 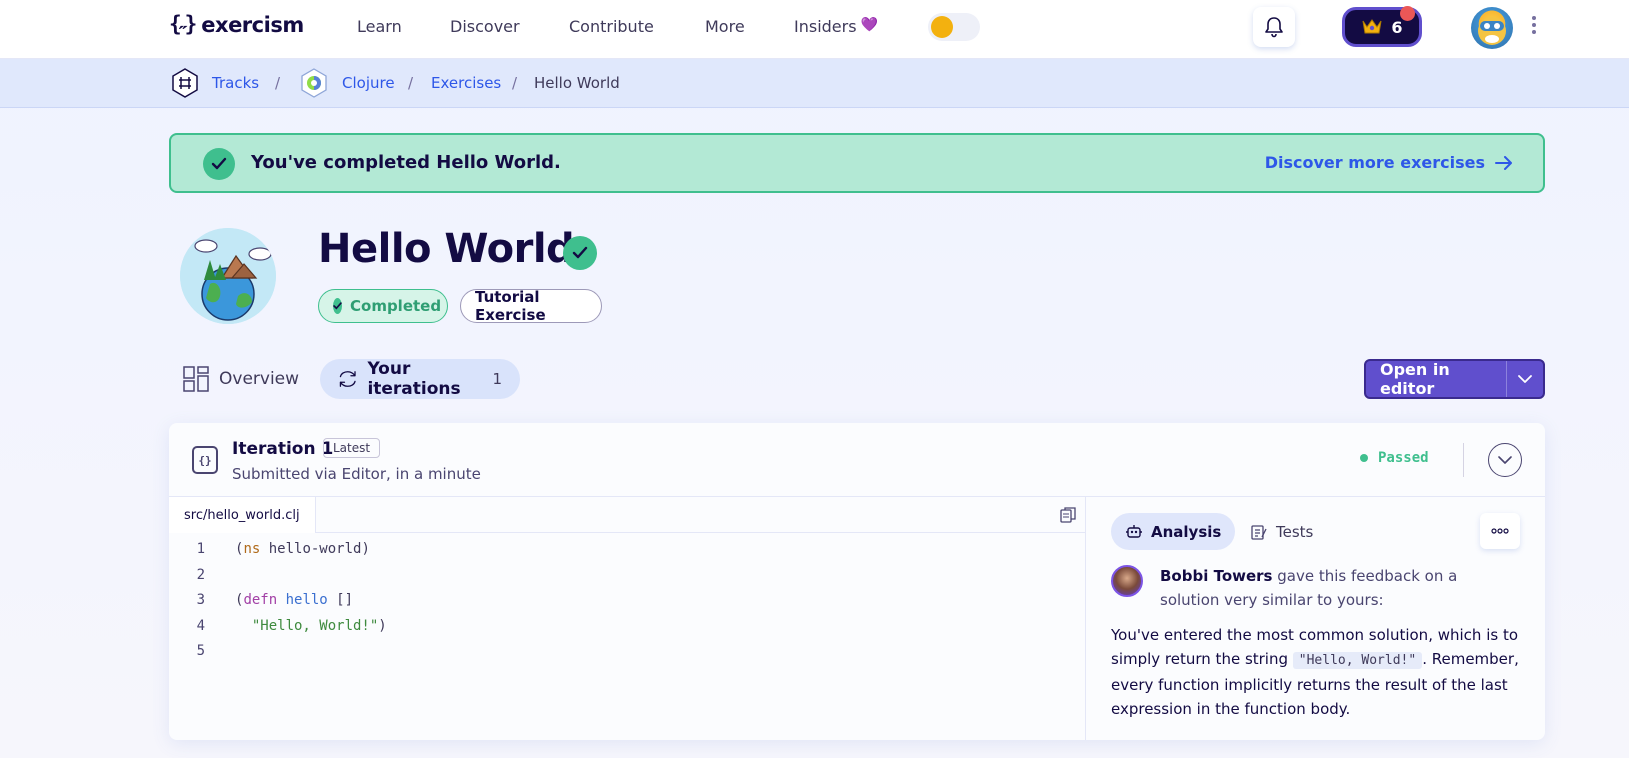 I want to click on rank-badge-icon, so click(x=1372, y=26).